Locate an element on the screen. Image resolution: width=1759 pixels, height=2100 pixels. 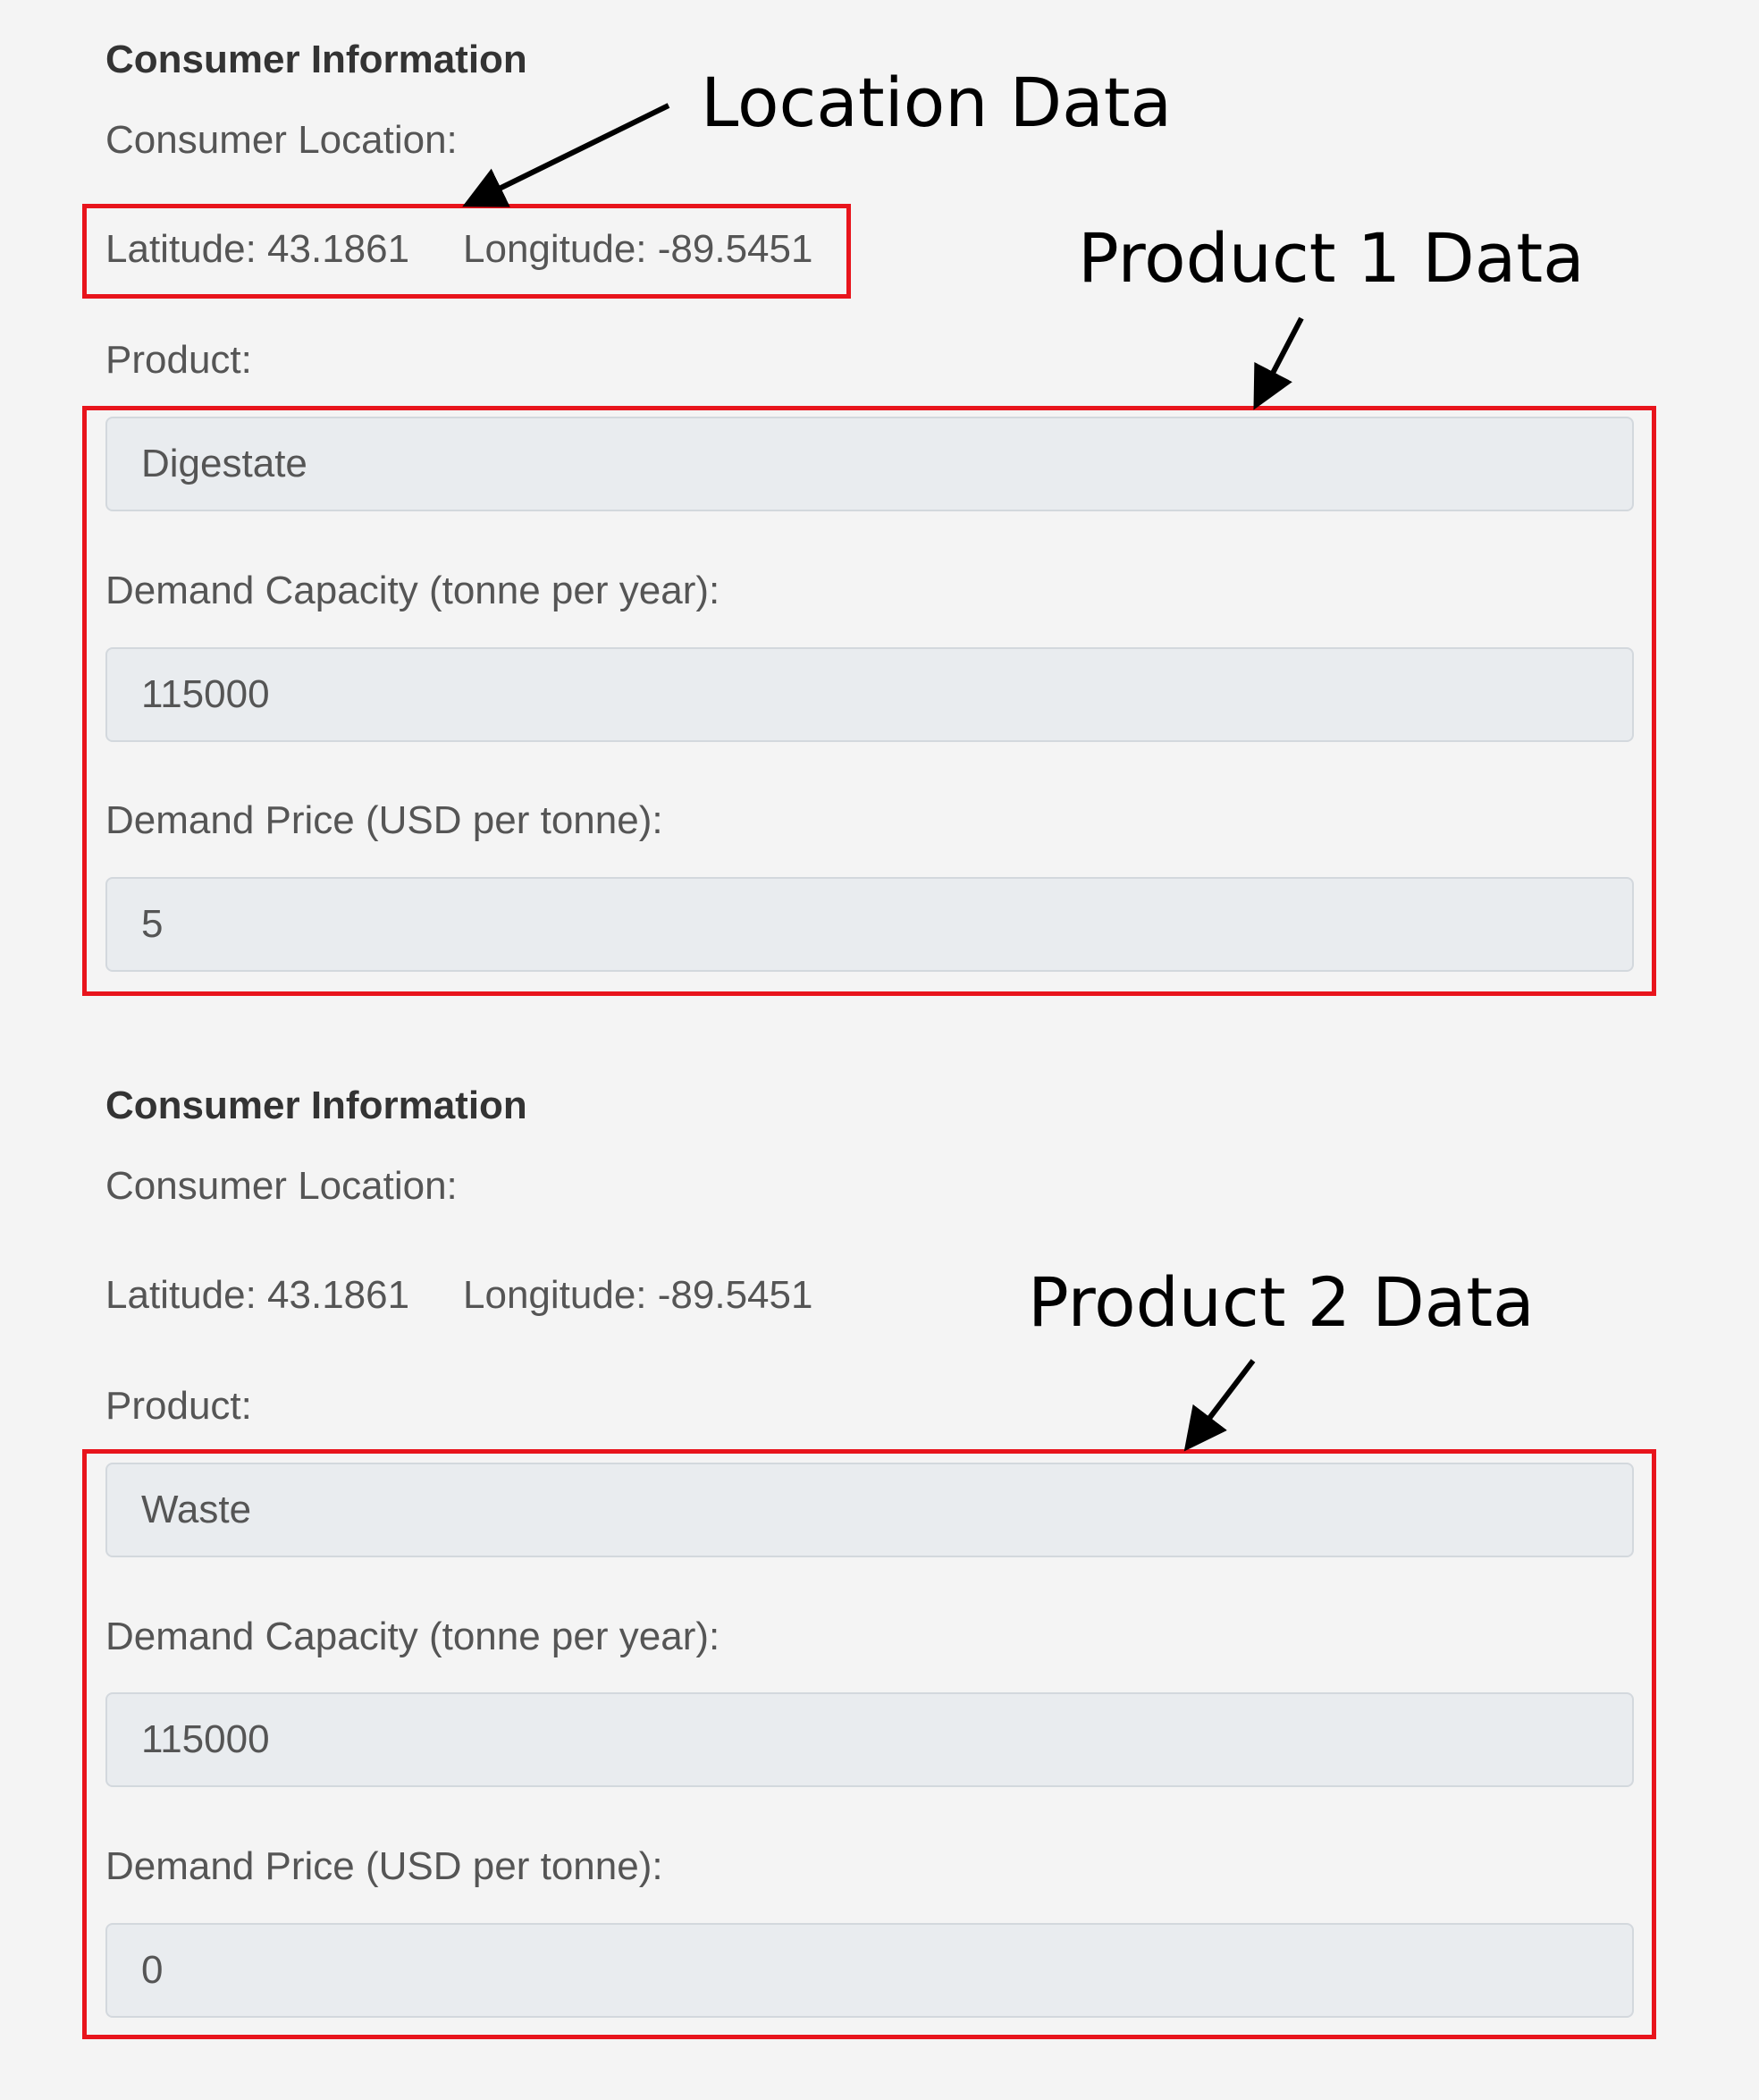
product-1-arrow is located at coordinates (1279, 363).